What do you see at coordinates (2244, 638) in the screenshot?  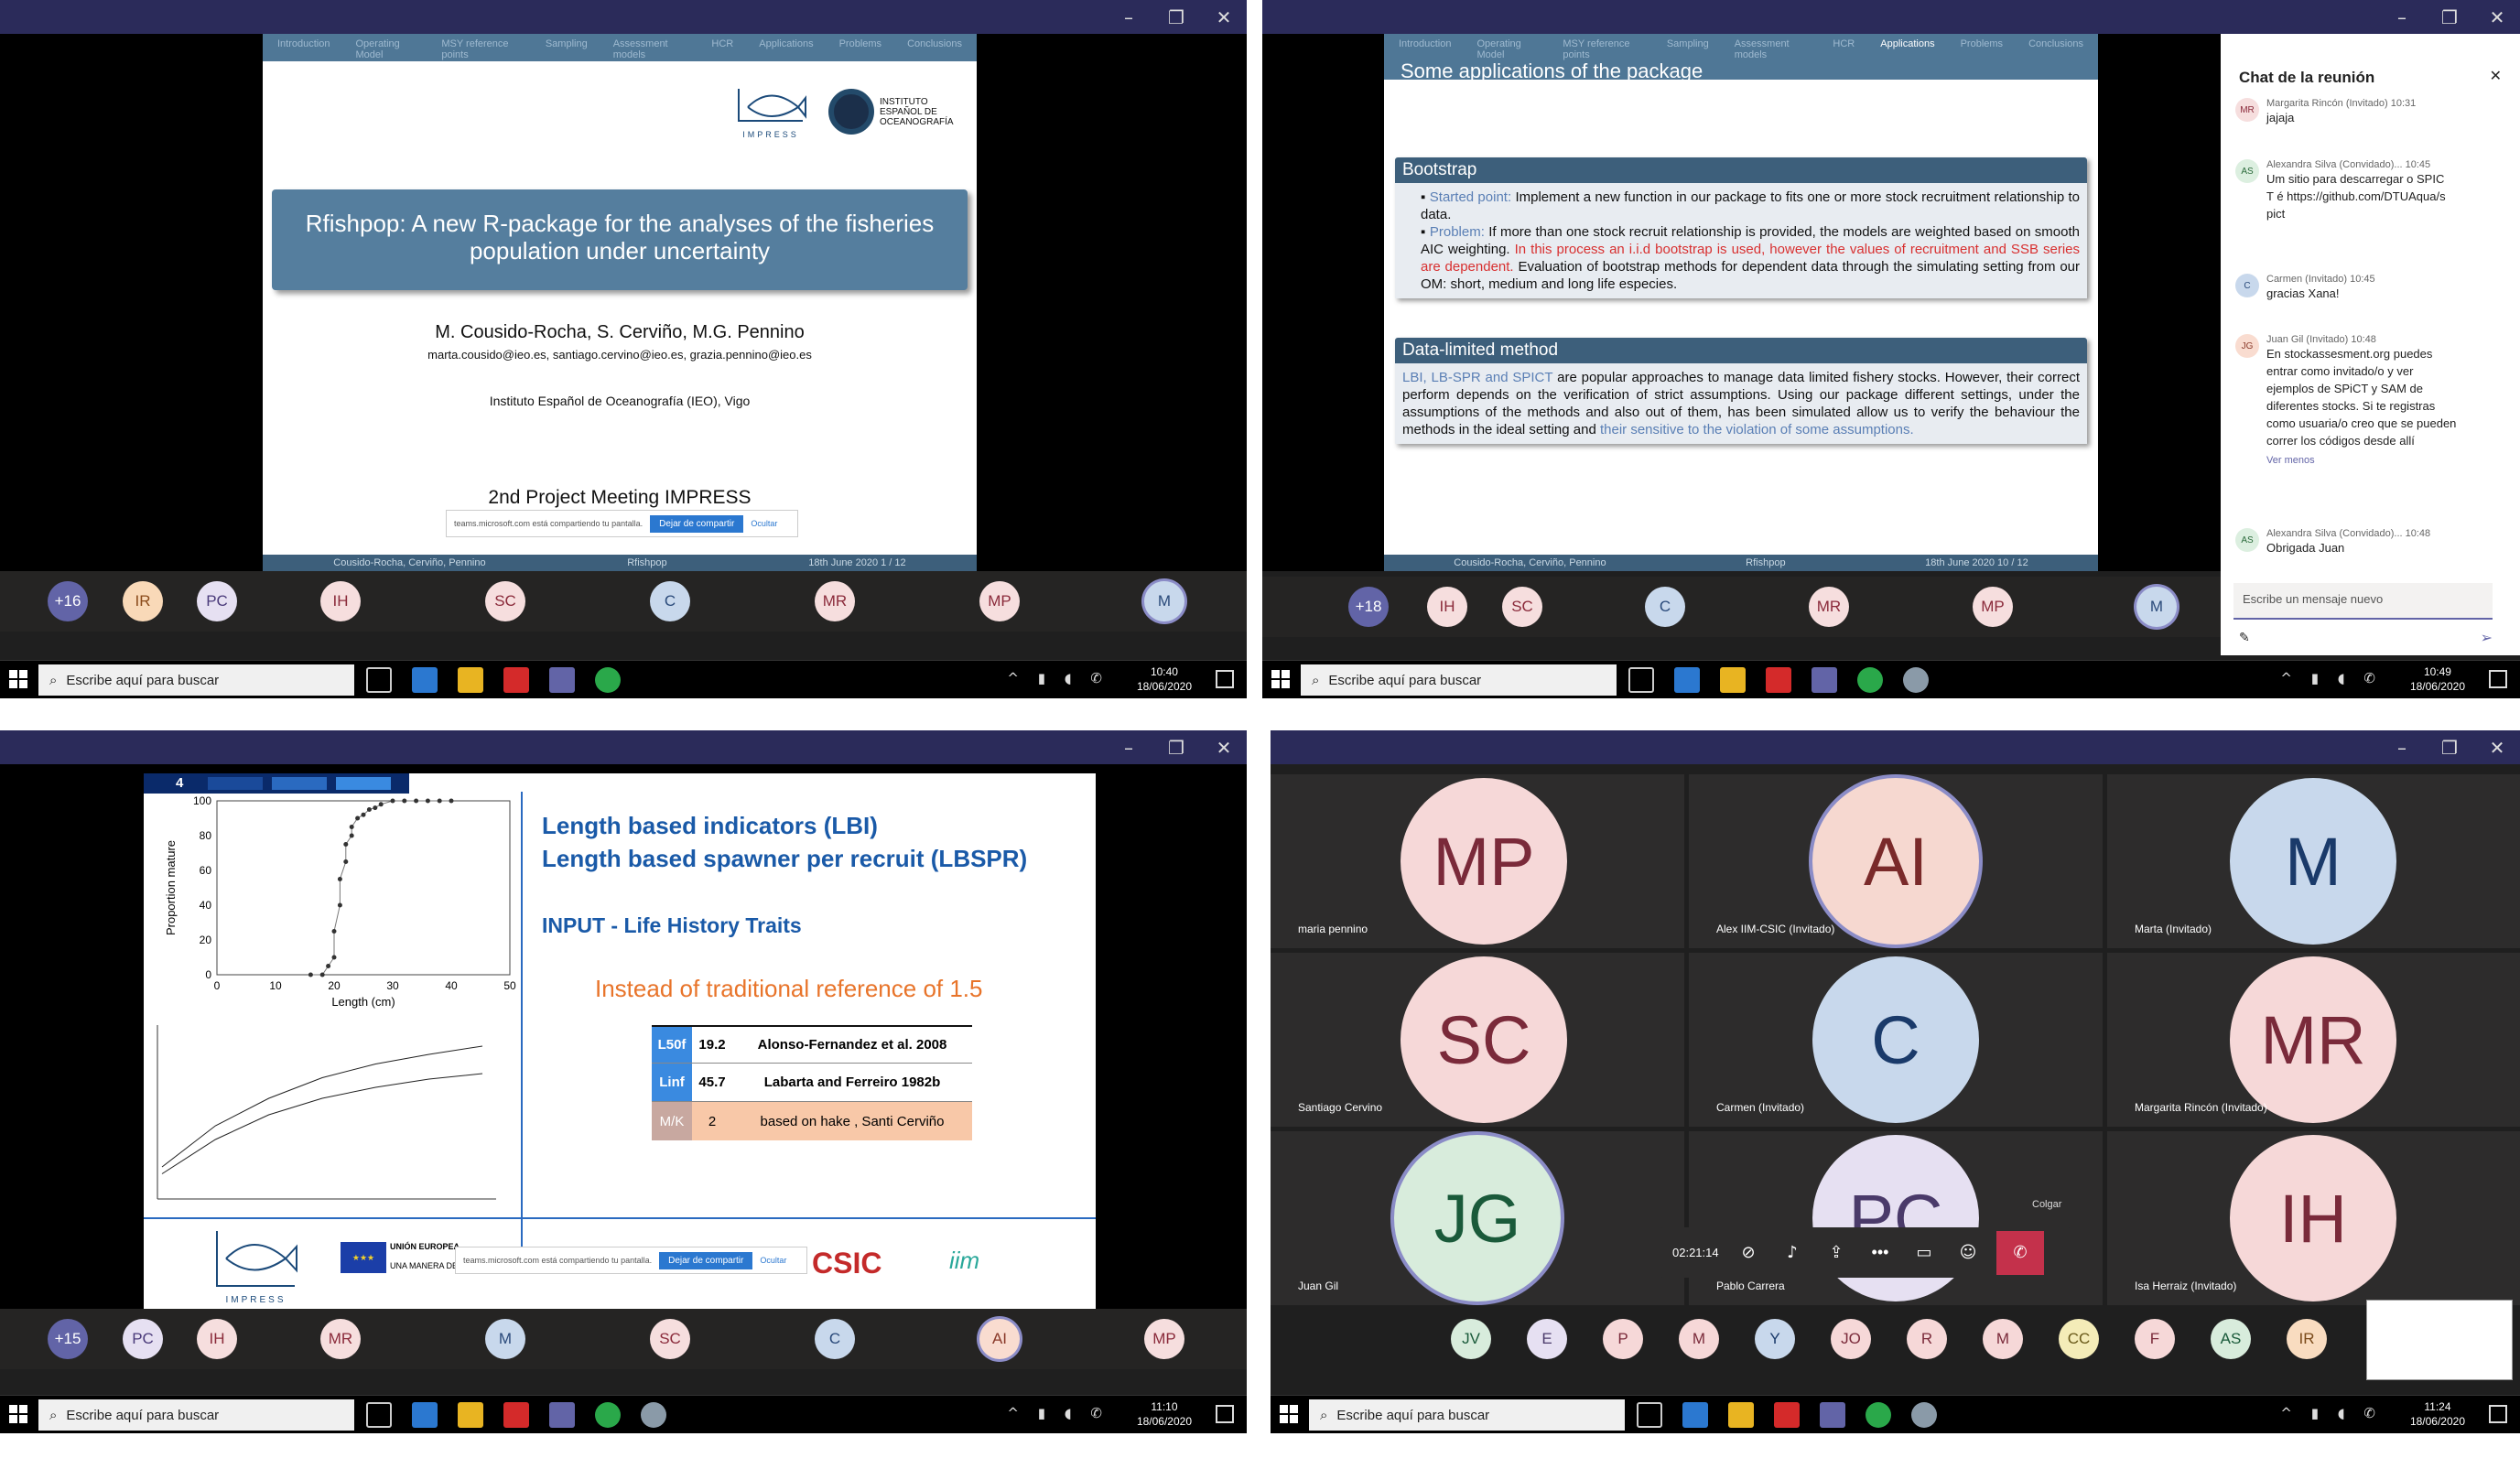 I see `format-icon: ✎` at bounding box center [2244, 638].